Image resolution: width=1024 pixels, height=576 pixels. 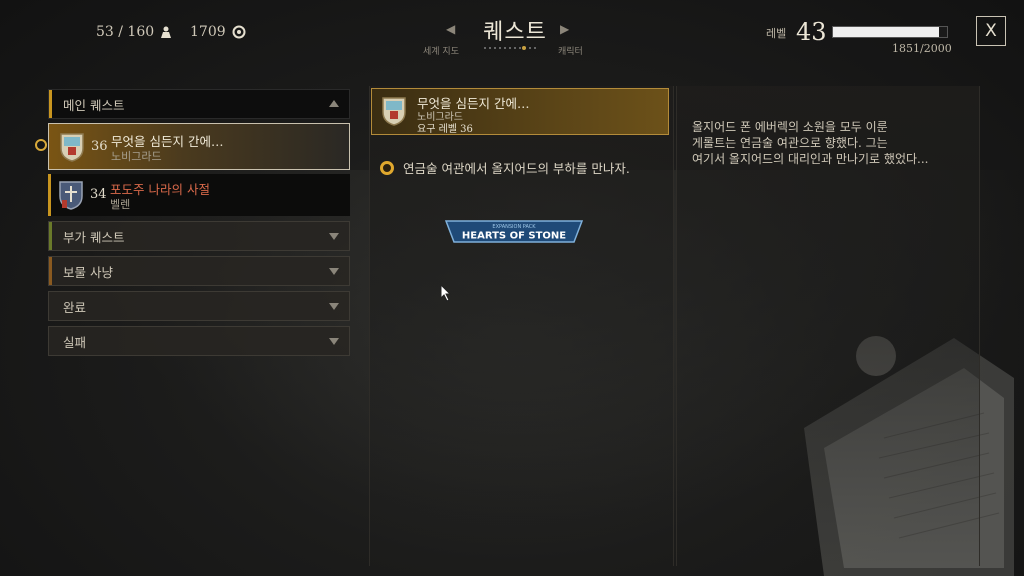 I want to click on crowns-icon, so click(x=239, y=32).